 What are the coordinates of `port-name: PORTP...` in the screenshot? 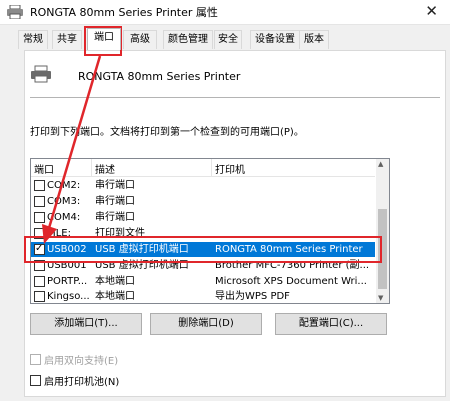 It's located at (67, 281).